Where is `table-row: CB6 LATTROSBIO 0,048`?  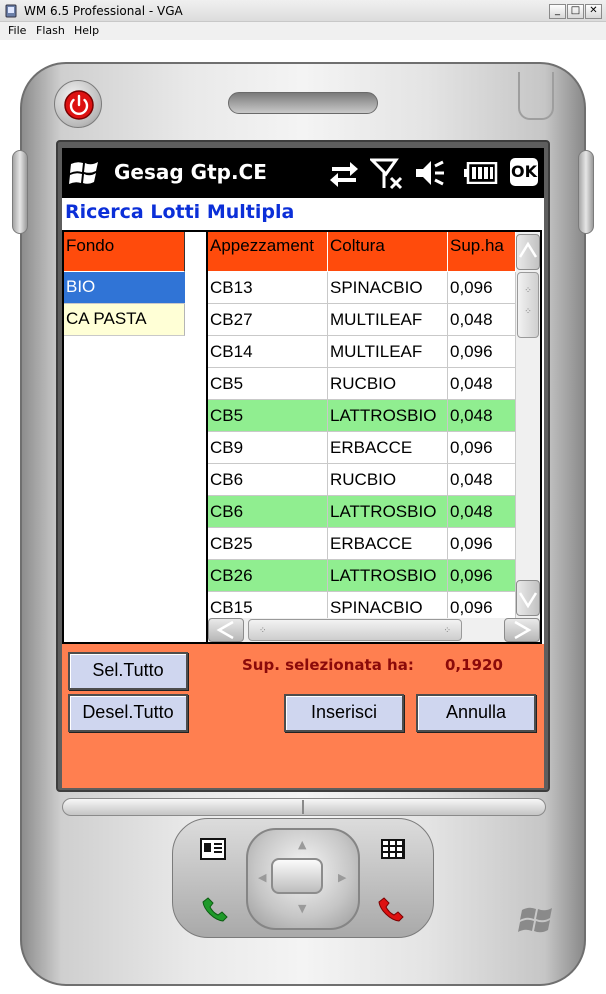
table-row: CB6 LATTROSBIO 0,048 is located at coordinates (362, 512).